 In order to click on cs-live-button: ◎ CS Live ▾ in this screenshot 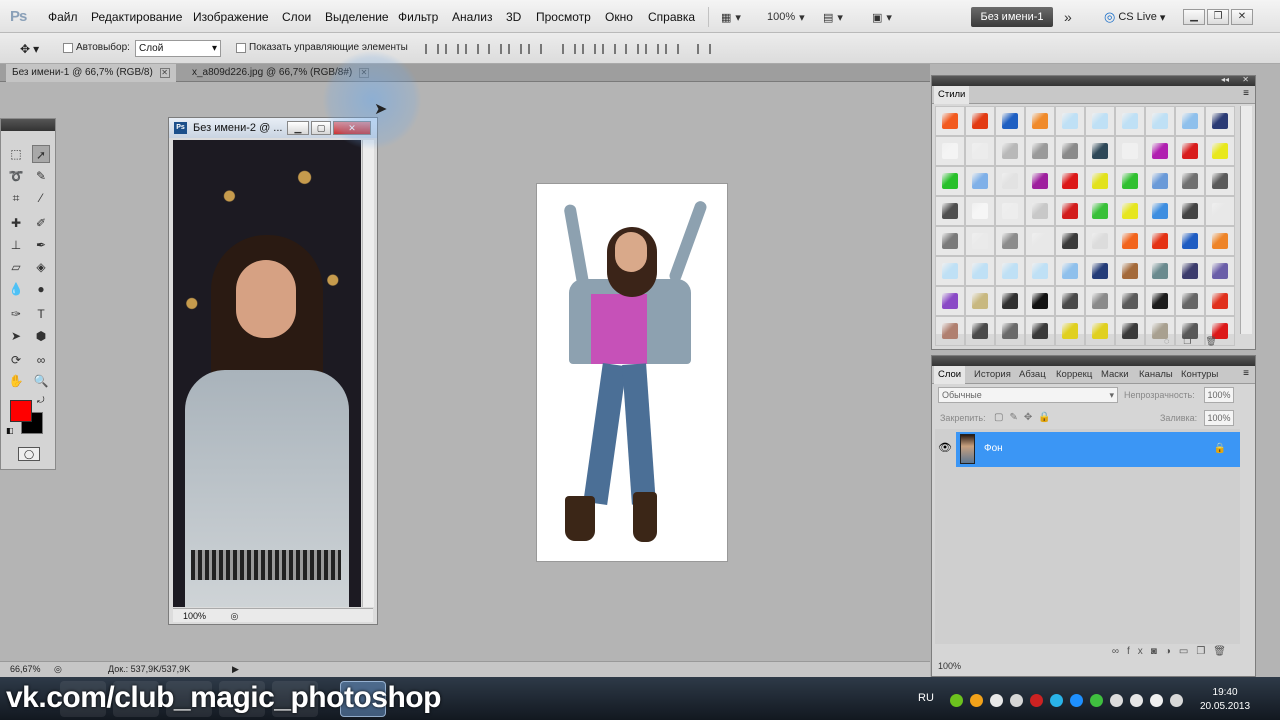, I will do `click(1134, 17)`.